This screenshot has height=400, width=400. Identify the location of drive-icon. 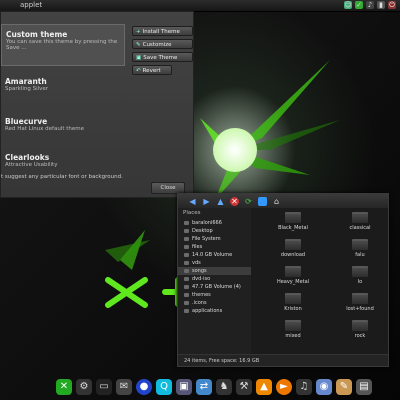
(186, 286).